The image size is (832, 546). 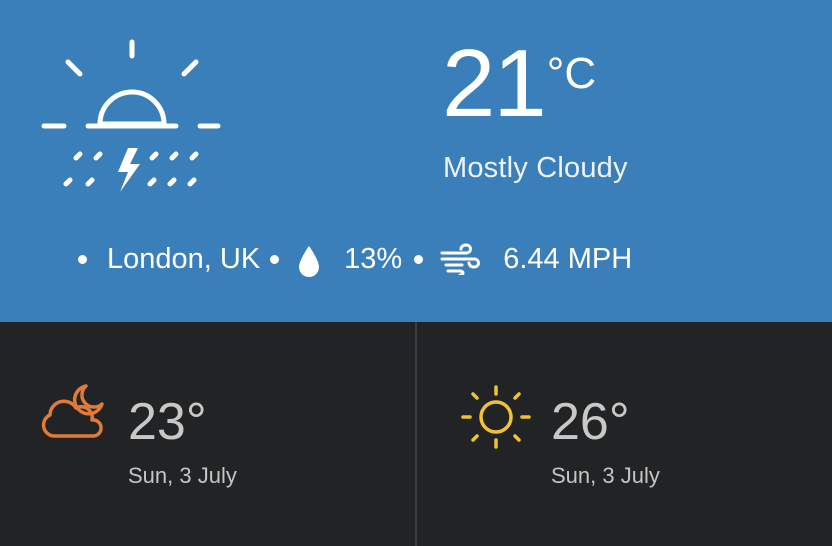 What do you see at coordinates (535, 168) in the screenshot?
I see `weather-condition: Mostly Cloudy` at bounding box center [535, 168].